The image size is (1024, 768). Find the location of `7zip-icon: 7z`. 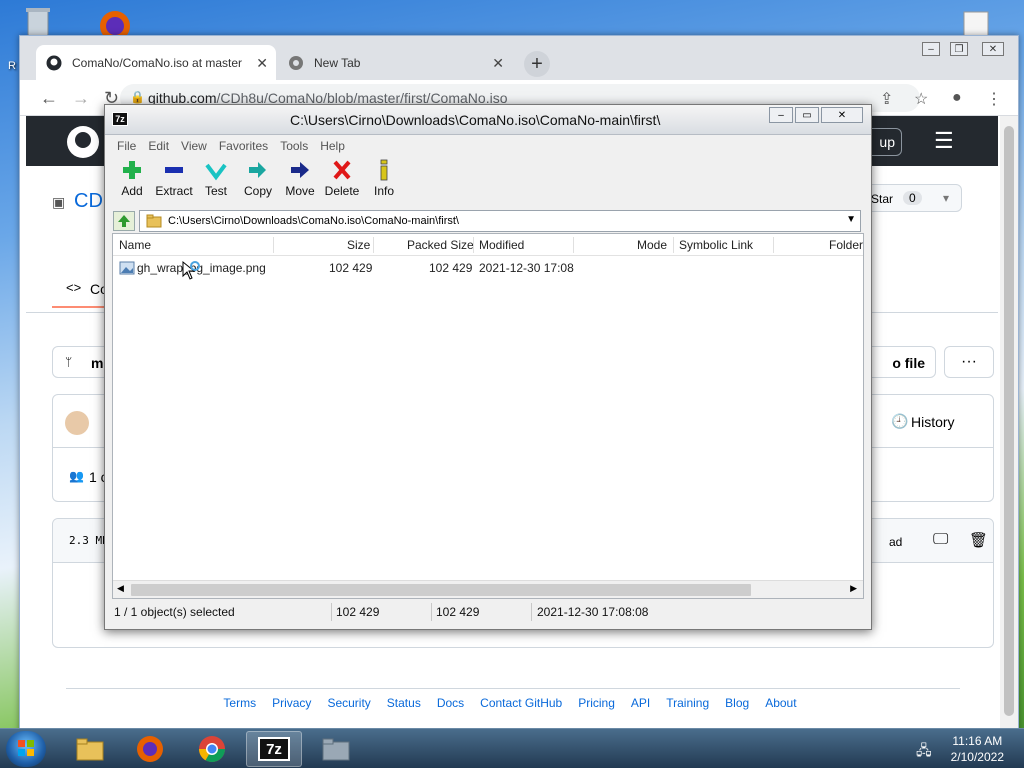

7zip-icon: 7z is located at coordinates (274, 749).